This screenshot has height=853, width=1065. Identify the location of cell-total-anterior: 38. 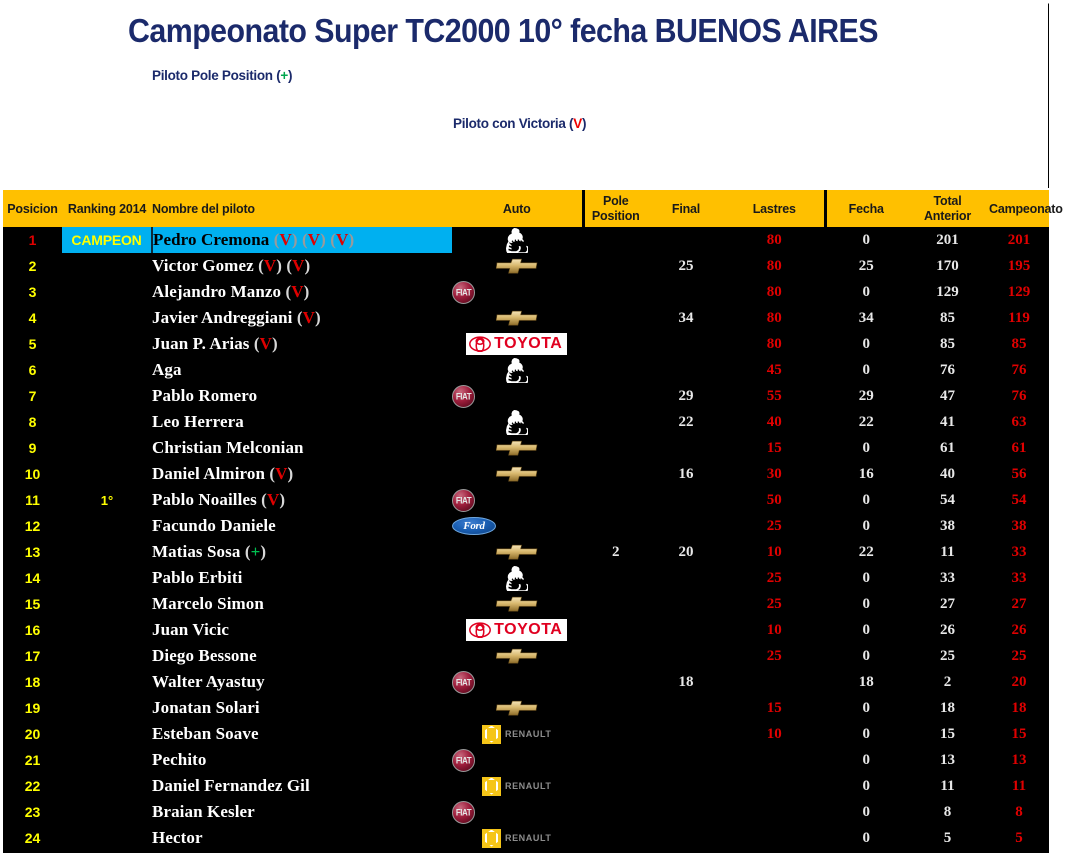
(947, 526).